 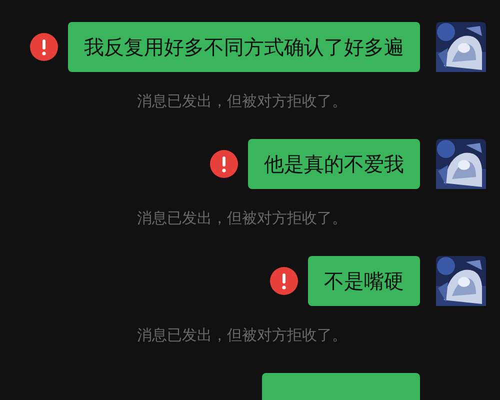 I want to click on message-bubble: 他是真的不爱我, so click(x=334, y=164).